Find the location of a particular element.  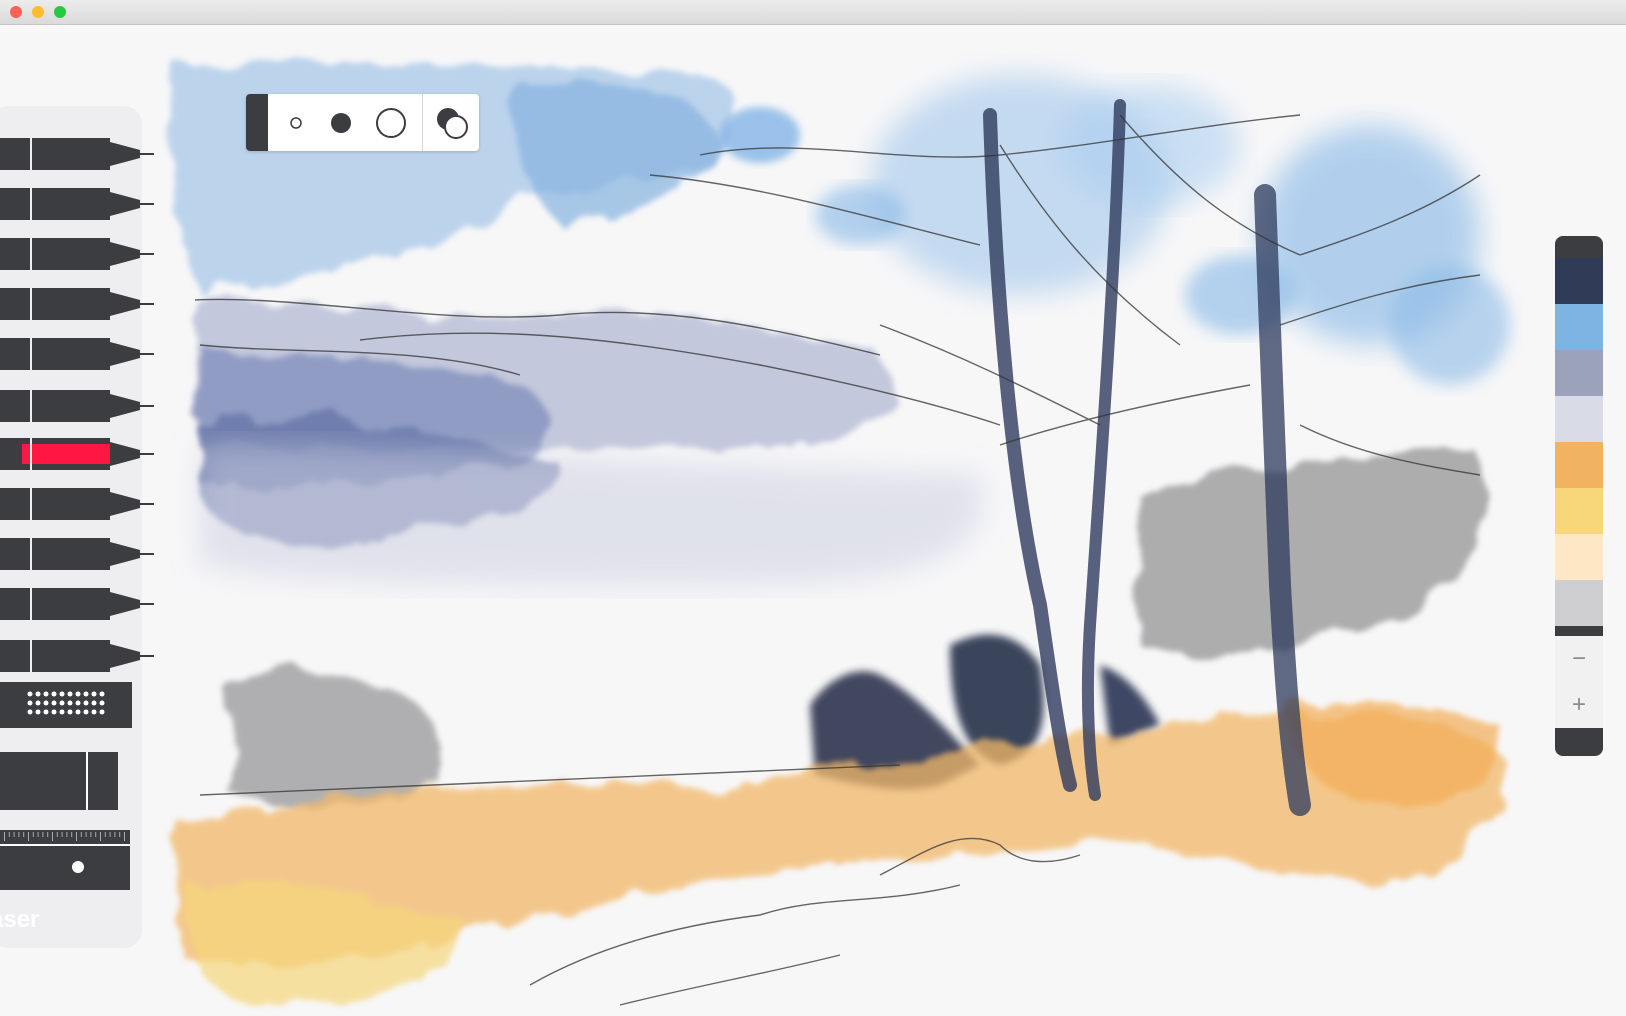

smudge-tool is located at coordinates (80, 709).